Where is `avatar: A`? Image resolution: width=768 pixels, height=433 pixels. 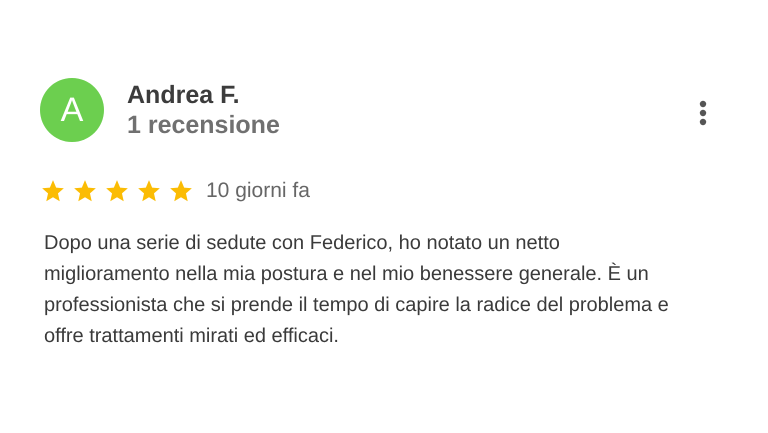
avatar: A is located at coordinates (72, 110).